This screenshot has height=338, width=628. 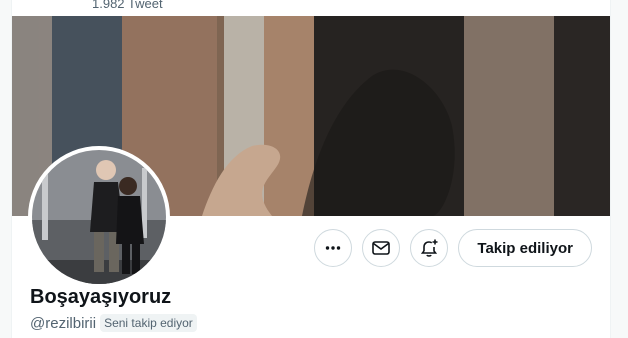 What do you see at coordinates (525, 248) in the screenshot?
I see `following-button: Takip ediliyor` at bounding box center [525, 248].